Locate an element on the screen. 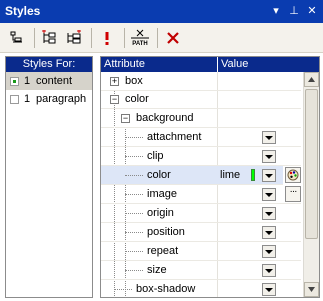  color-value-text: lime is located at coordinates (230, 175).